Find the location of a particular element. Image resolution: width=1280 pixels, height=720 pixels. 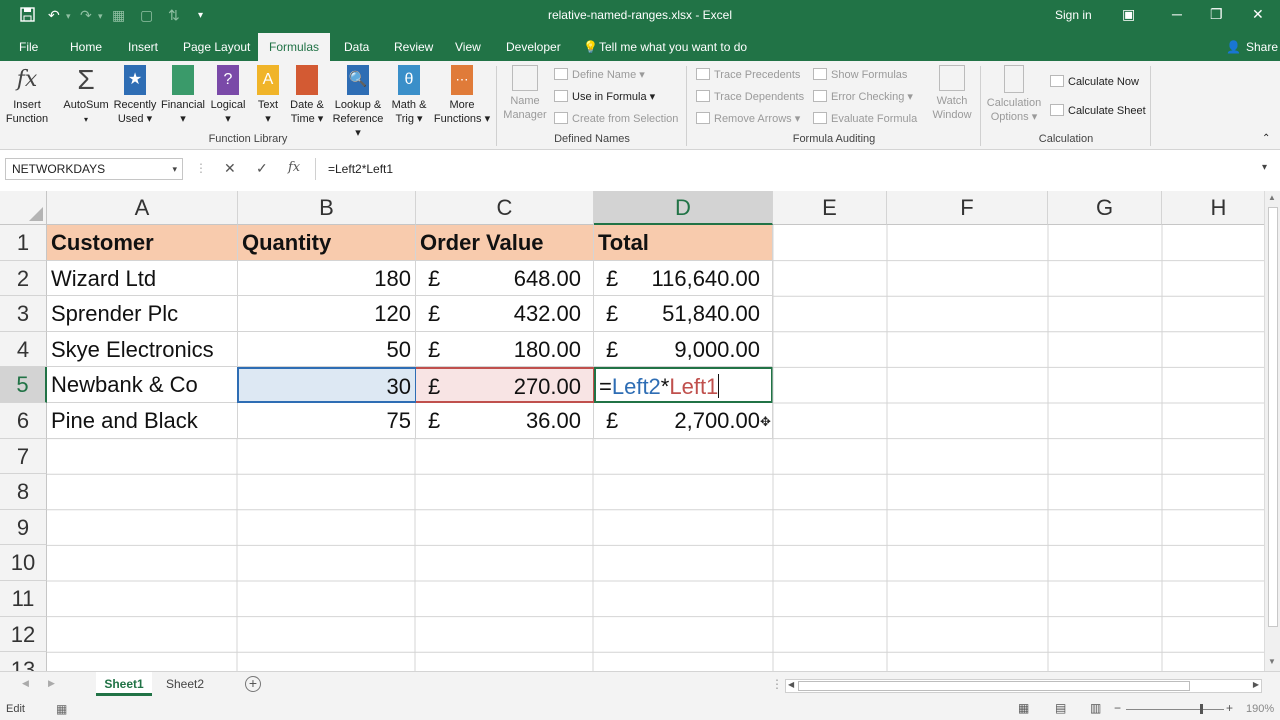

scroll-right-icon: ▶ is located at coordinates (1256, 684).